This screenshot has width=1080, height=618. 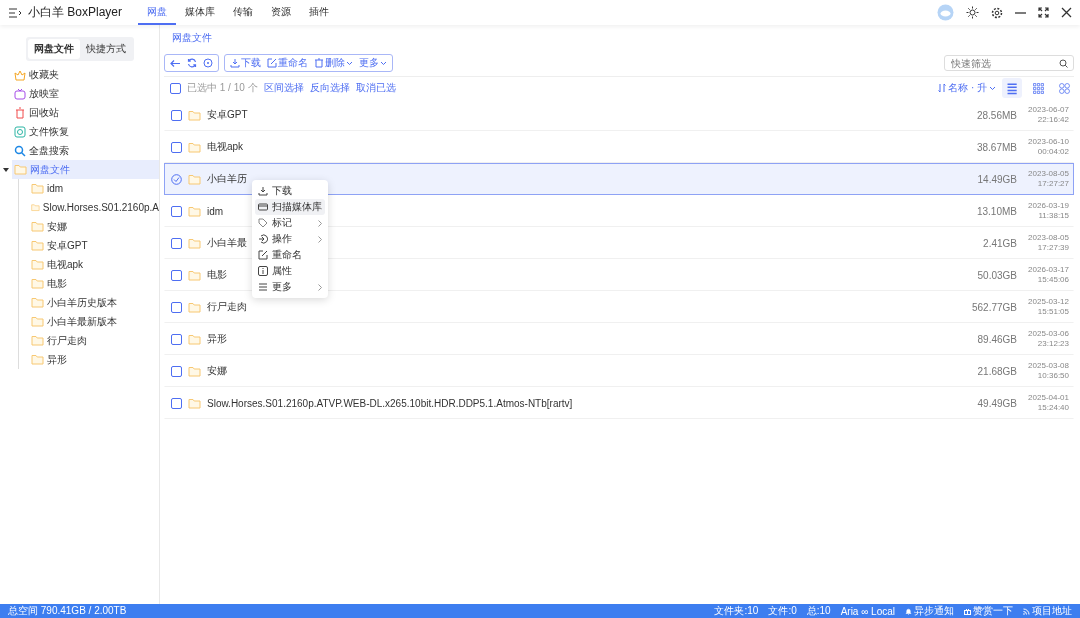 What do you see at coordinates (967, 611) in the screenshot?
I see `gift-icon` at bounding box center [967, 611].